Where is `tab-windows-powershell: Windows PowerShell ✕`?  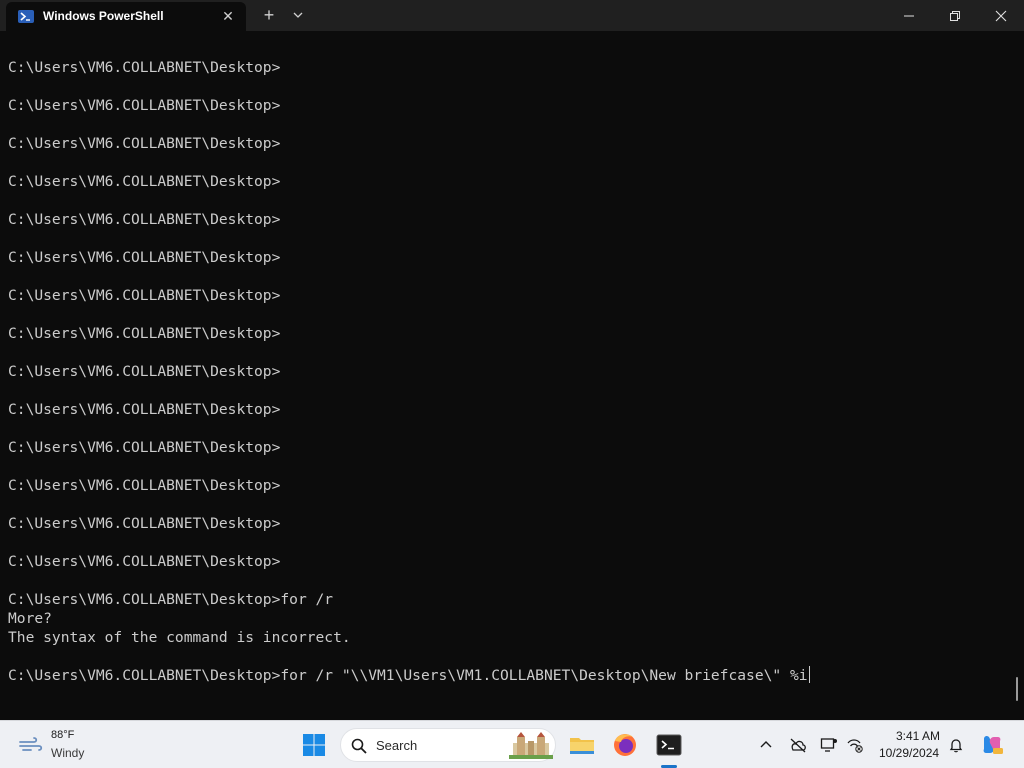 tab-windows-powershell: Windows PowerShell ✕ is located at coordinates (126, 16).